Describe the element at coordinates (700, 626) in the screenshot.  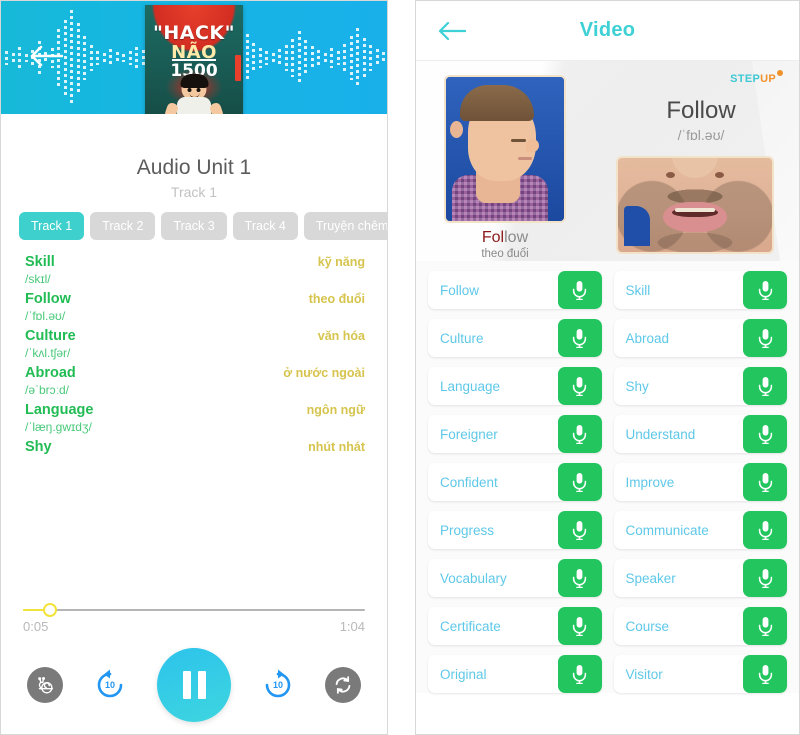
I see `practice-word-card: Course` at that location.